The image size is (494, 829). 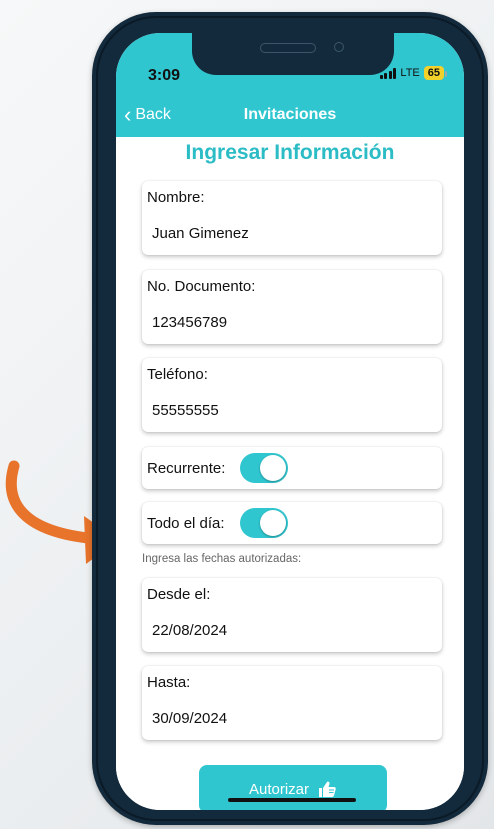 I want to click on speaker, so click(x=288, y=48).